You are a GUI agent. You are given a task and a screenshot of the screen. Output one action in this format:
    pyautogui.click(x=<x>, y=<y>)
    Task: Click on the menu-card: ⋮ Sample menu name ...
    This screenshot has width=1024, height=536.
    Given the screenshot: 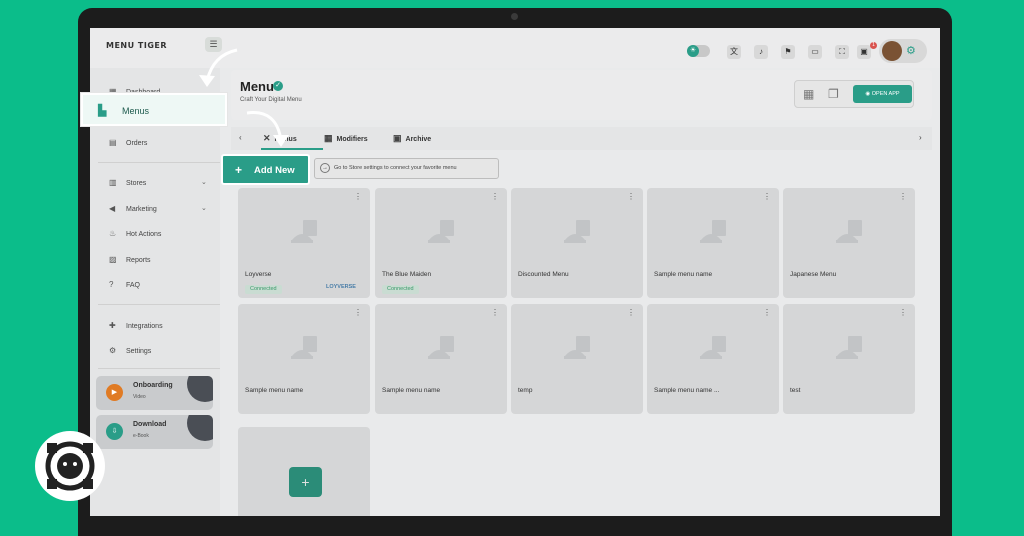 What is the action you would take?
    pyautogui.click(x=713, y=359)
    